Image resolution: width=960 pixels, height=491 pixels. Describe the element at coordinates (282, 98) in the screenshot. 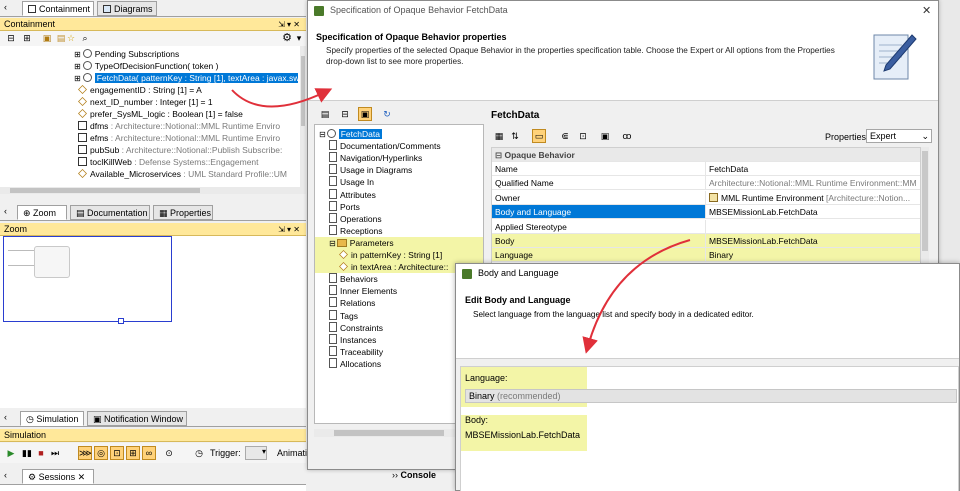

I see `arrow-to-spec` at that location.